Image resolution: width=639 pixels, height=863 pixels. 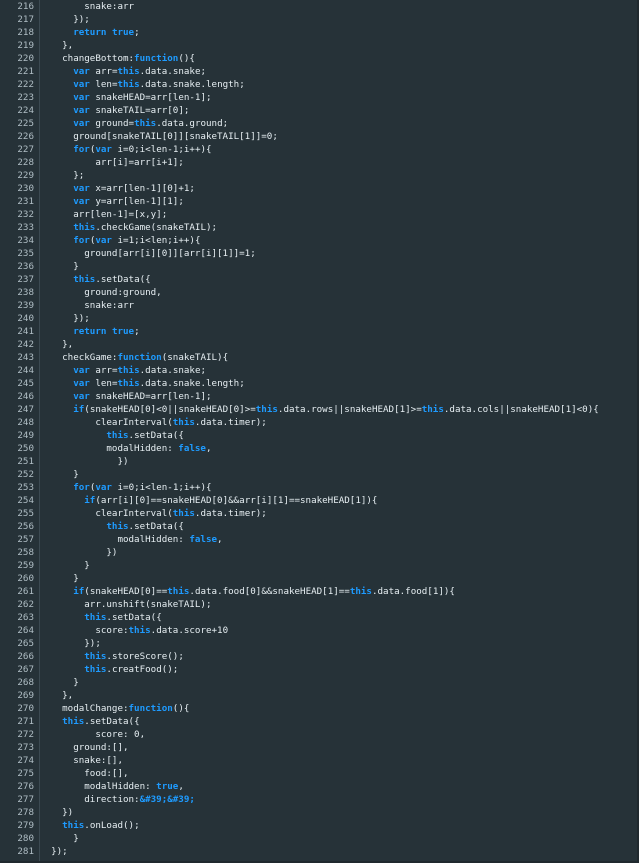 What do you see at coordinates (114, 708) in the screenshot?
I see `code-line: modalChange:function(){` at bounding box center [114, 708].